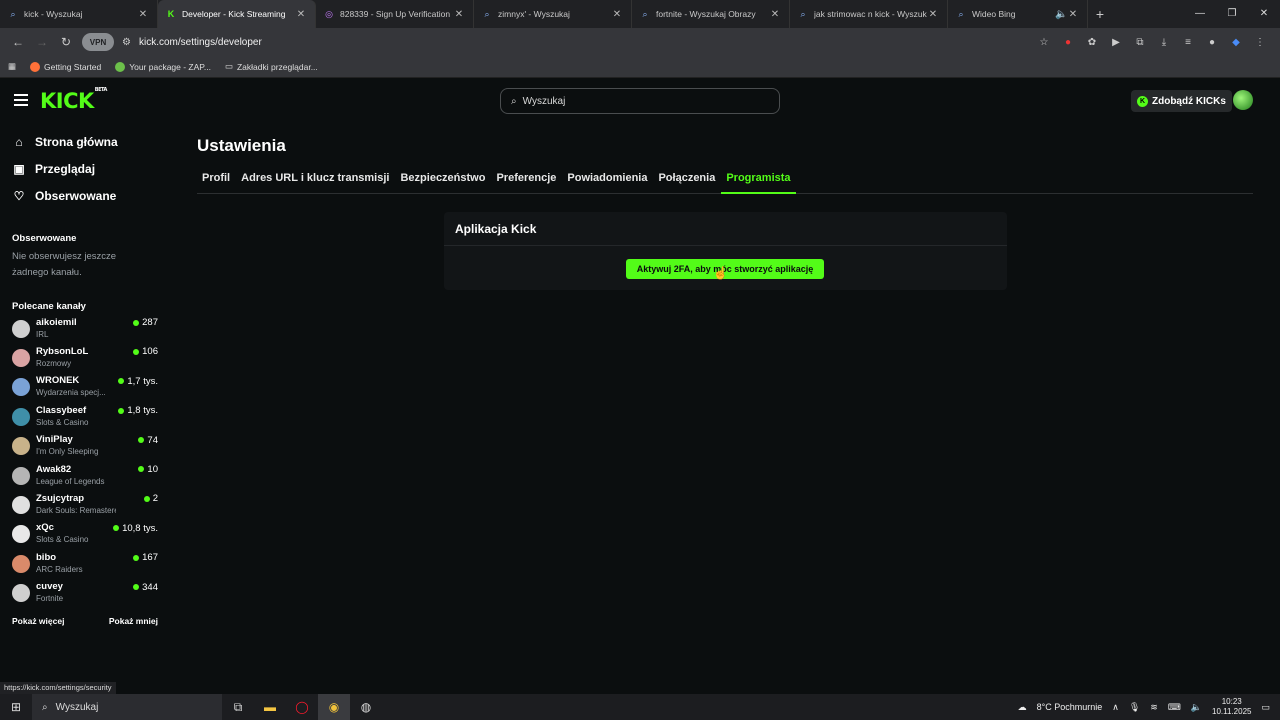  What do you see at coordinates (98, 42) in the screenshot?
I see `vpn-badge: VPN` at bounding box center [98, 42].